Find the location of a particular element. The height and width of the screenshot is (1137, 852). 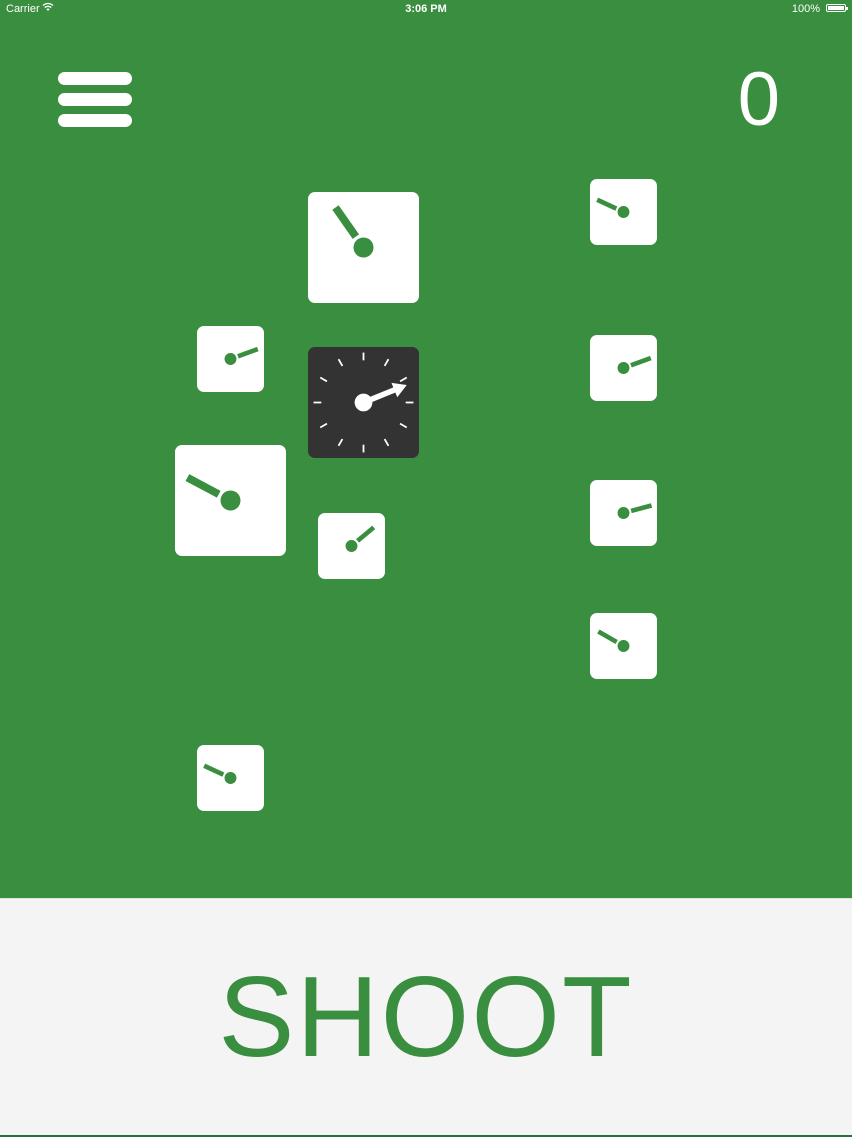

player-clock-dial-icon is located at coordinates (363, 402).